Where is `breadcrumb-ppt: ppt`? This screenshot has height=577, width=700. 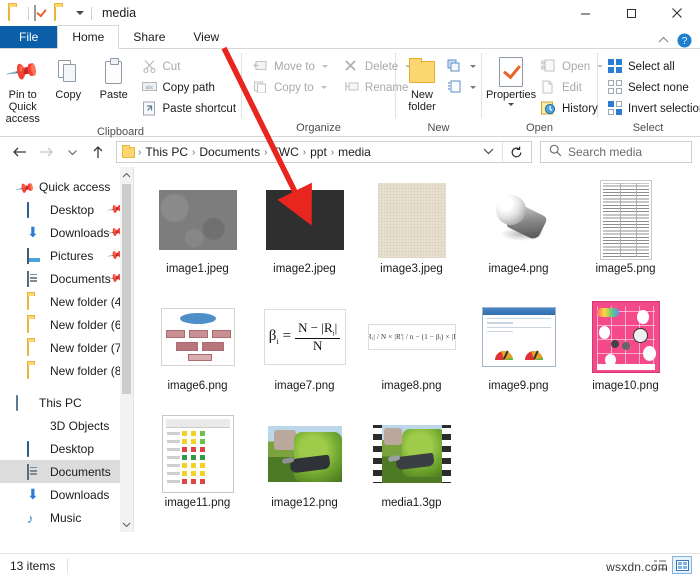 breadcrumb-ppt: ppt is located at coordinates (318, 152).